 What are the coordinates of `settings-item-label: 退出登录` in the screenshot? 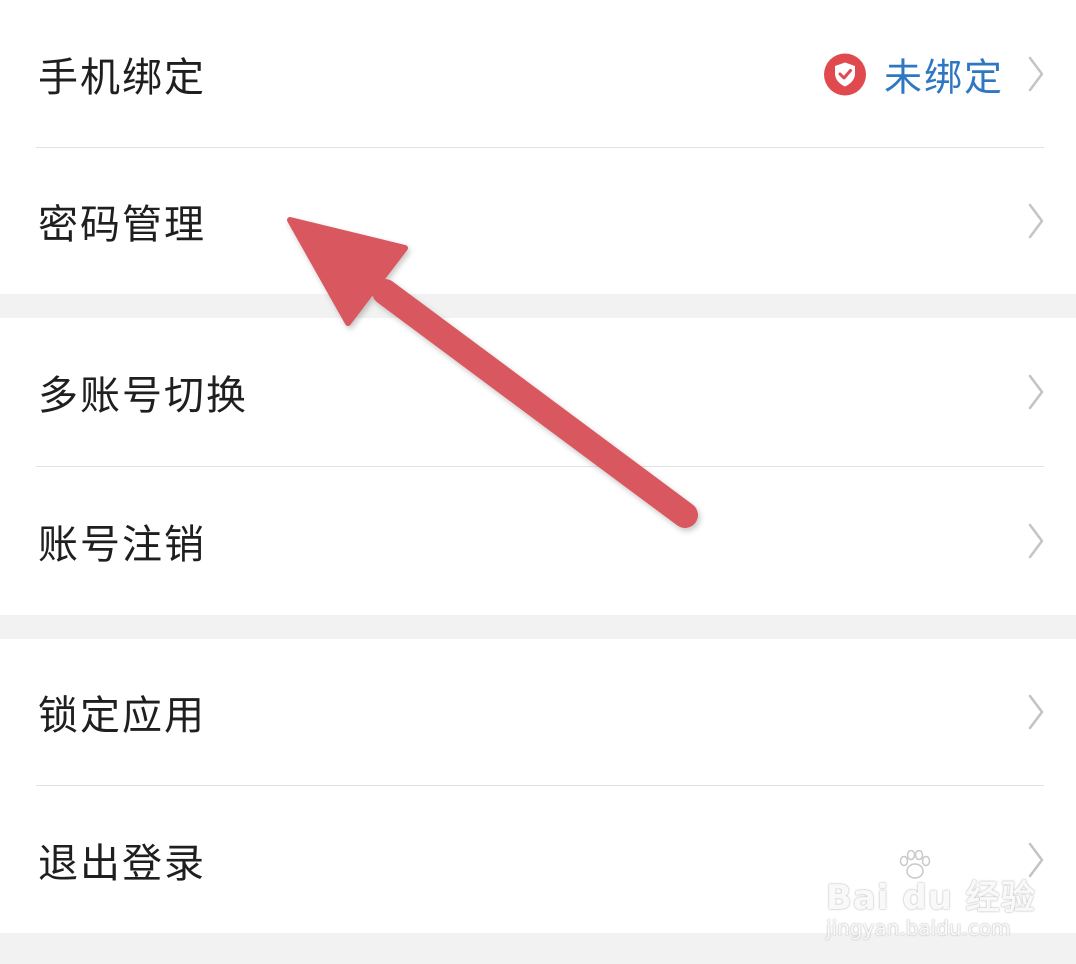 It's located at (122, 863).